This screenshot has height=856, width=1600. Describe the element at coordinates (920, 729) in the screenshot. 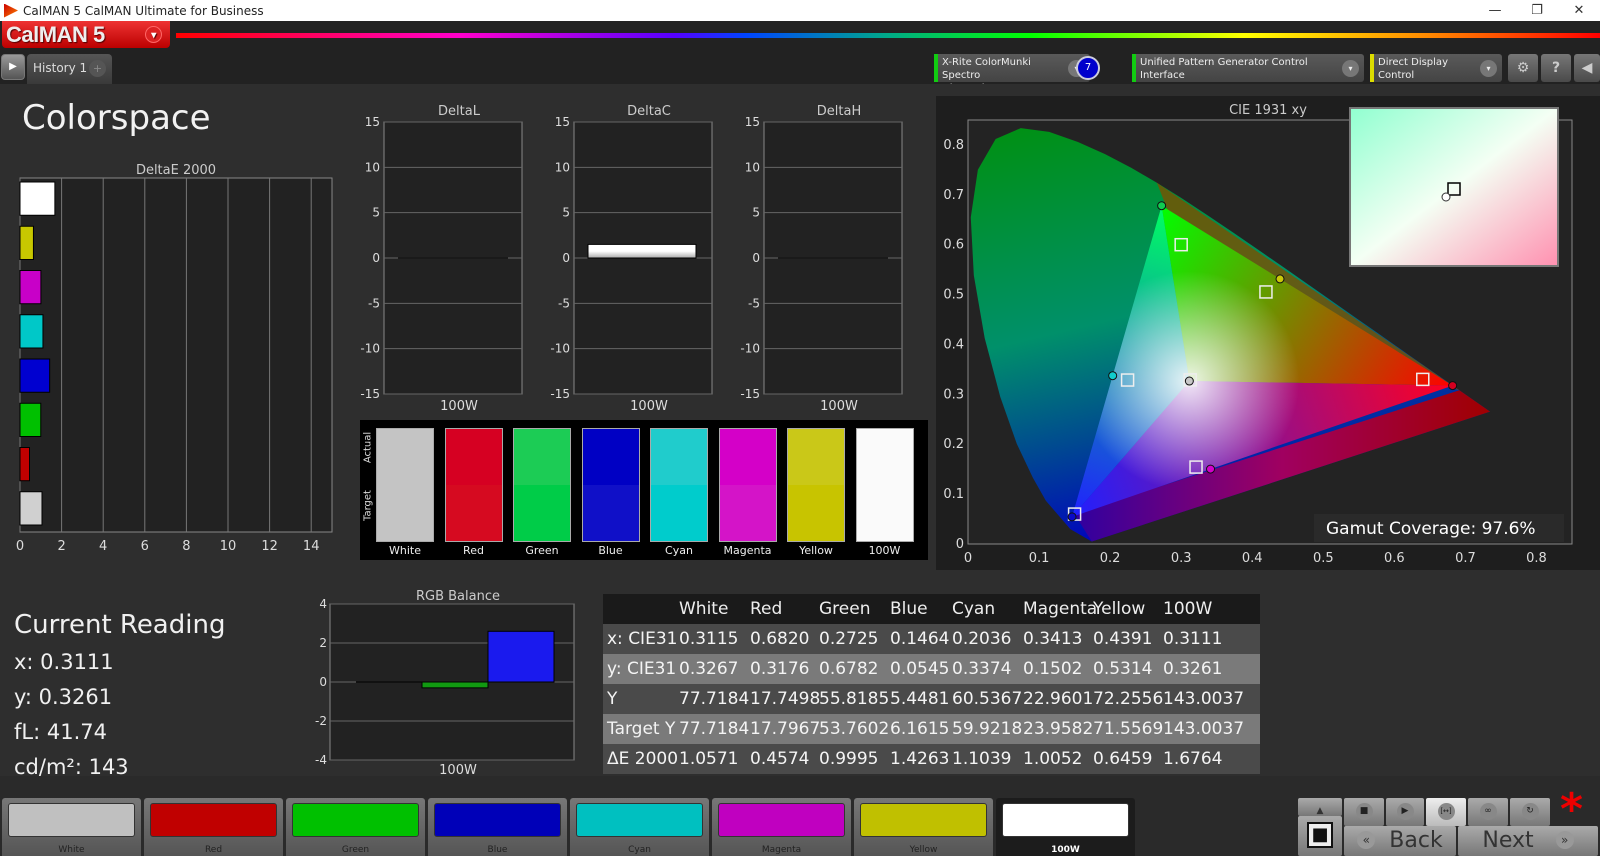

I see `table-cell: 6.1615` at that location.